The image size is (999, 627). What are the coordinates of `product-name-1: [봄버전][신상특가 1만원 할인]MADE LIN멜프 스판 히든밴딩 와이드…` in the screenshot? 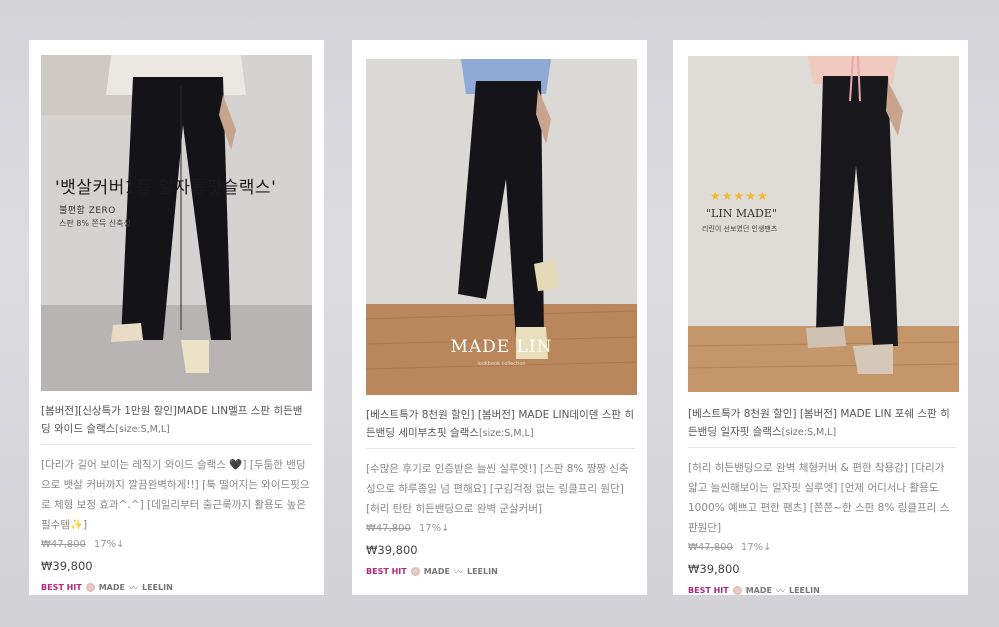 It's located at (176, 423).